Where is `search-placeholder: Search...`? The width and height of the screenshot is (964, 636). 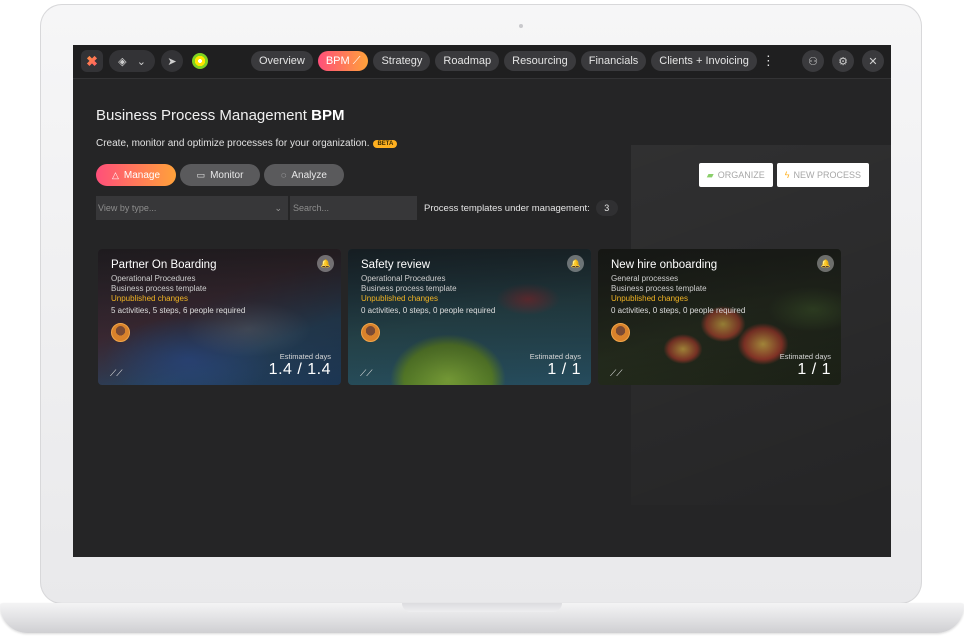
search-placeholder: Search... is located at coordinates (311, 208).